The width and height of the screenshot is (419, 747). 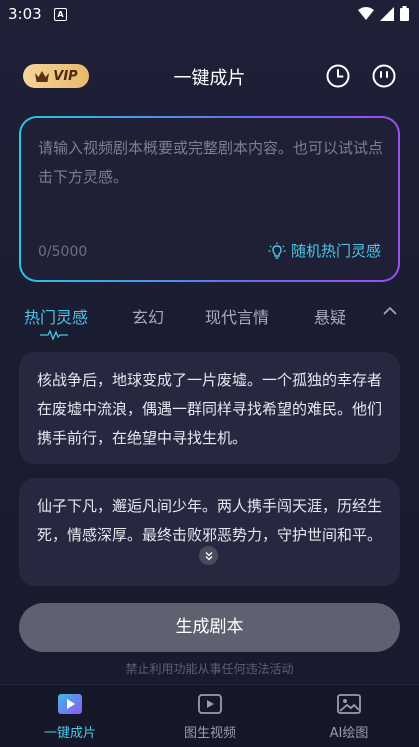 What do you see at coordinates (330, 316) in the screenshot?
I see `tab-suspense: 悬疑` at bounding box center [330, 316].